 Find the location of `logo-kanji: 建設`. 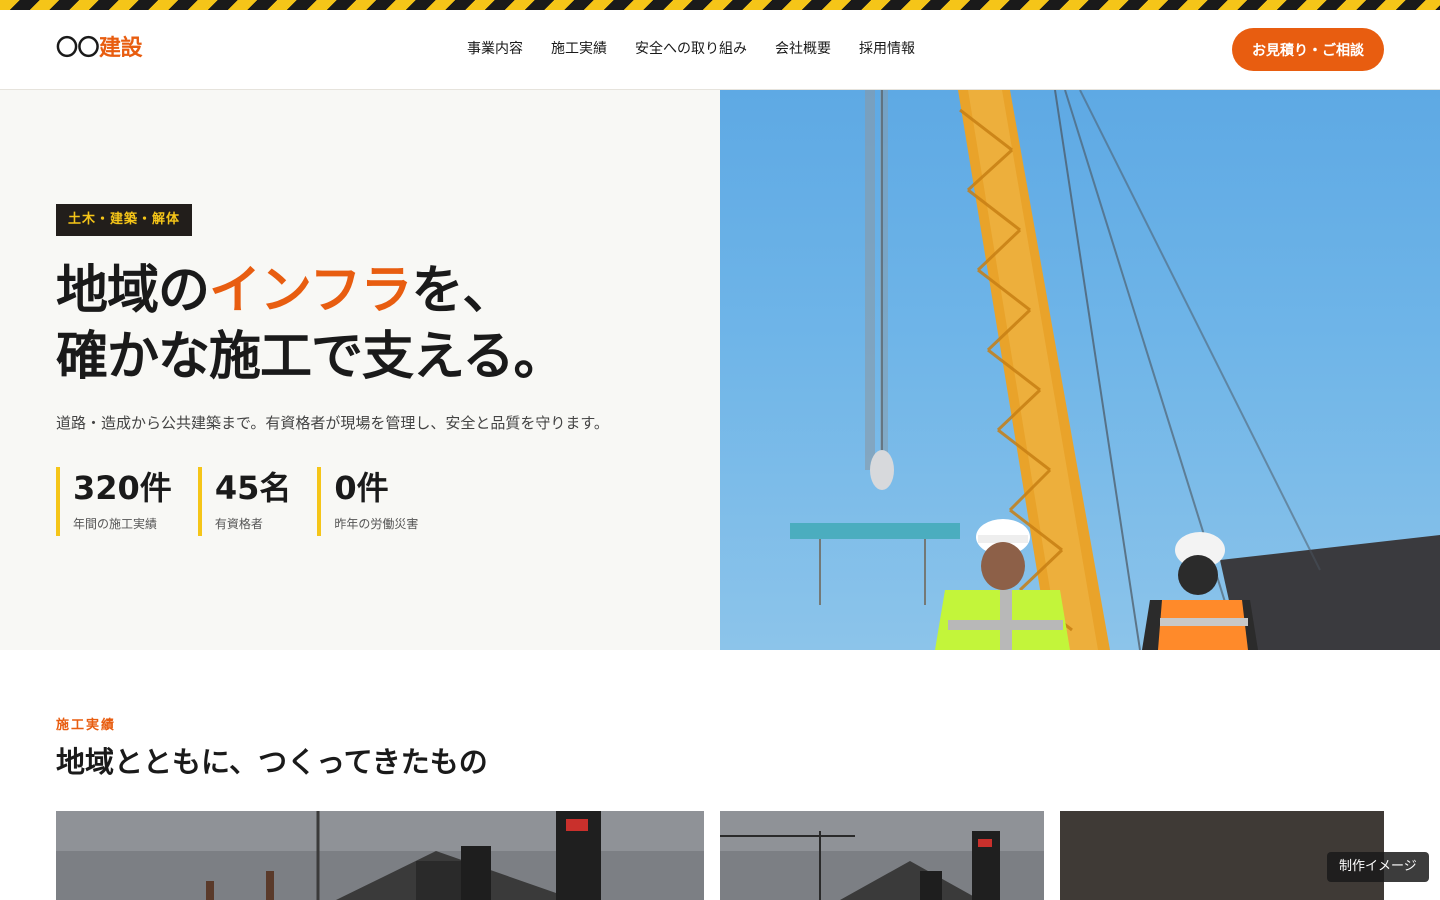

logo-kanji: 建設 is located at coordinates (121, 48).